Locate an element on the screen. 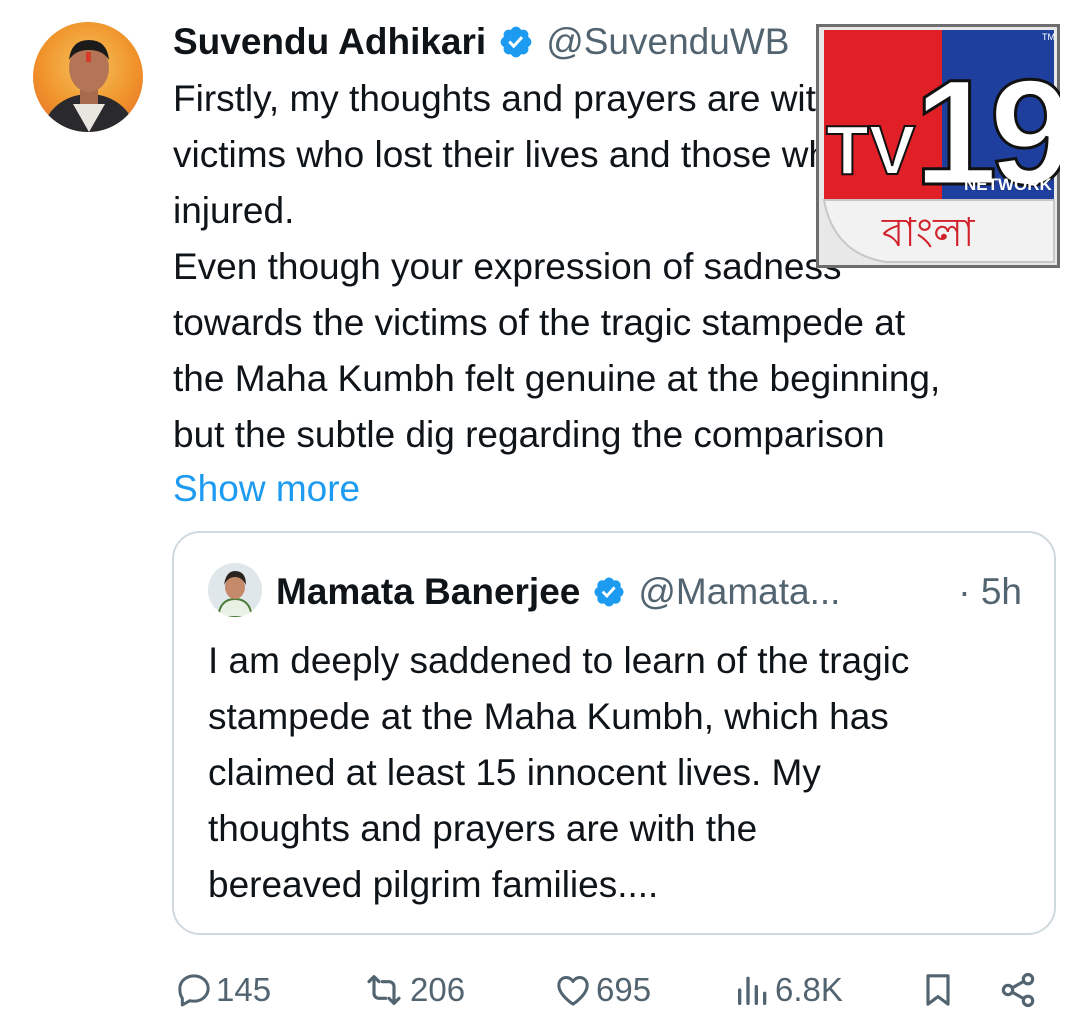 The height and width of the screenshot is (1029, 1080). bookmark-button is located at coordinates (938, 990).